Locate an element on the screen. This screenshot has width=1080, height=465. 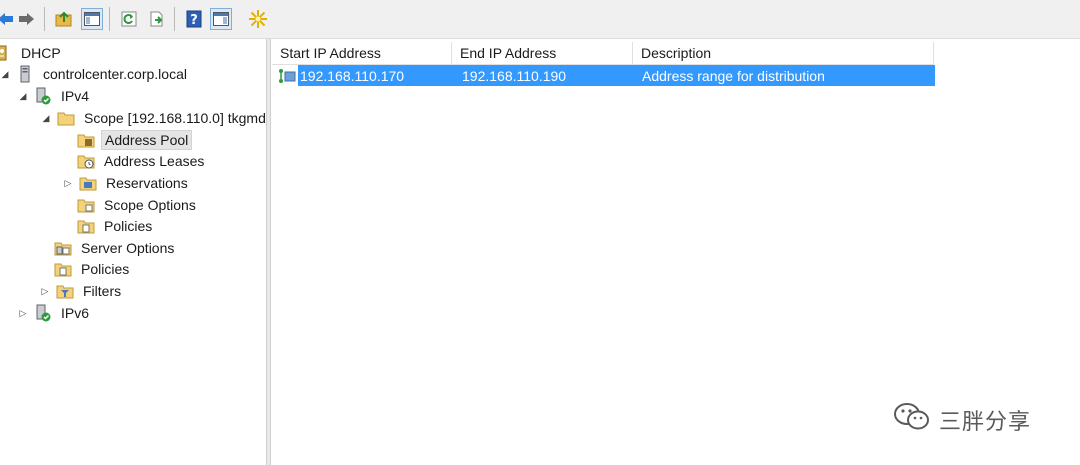
column-header-start-ip: Start IP Address is located at coordinates (362, 53).